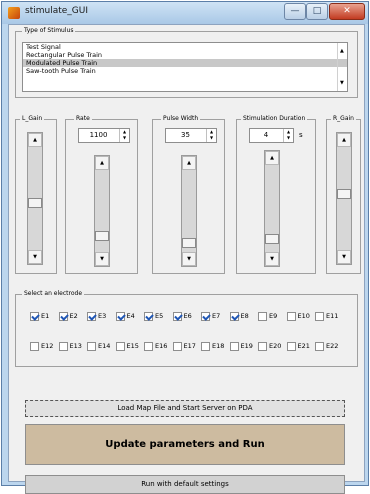  I want to click on pulse-width-input: 35 ▲ ▼, so click(191, 135).